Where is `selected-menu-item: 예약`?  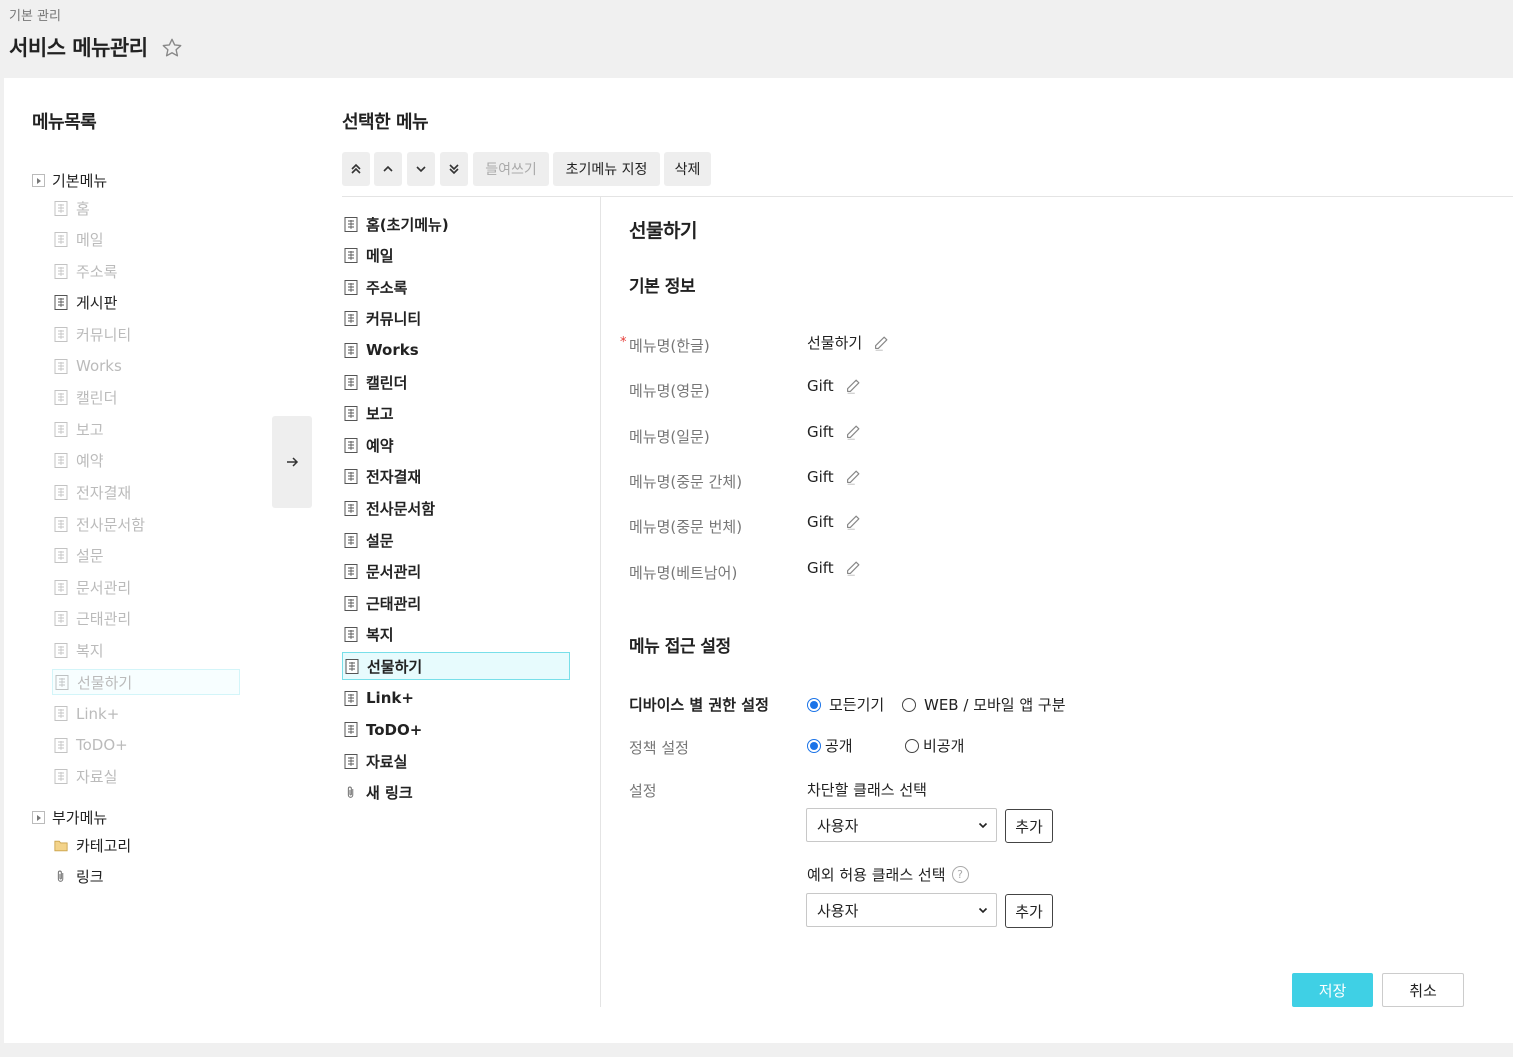
selected-menu-item: 예약 is located at coordinates (456, 445).